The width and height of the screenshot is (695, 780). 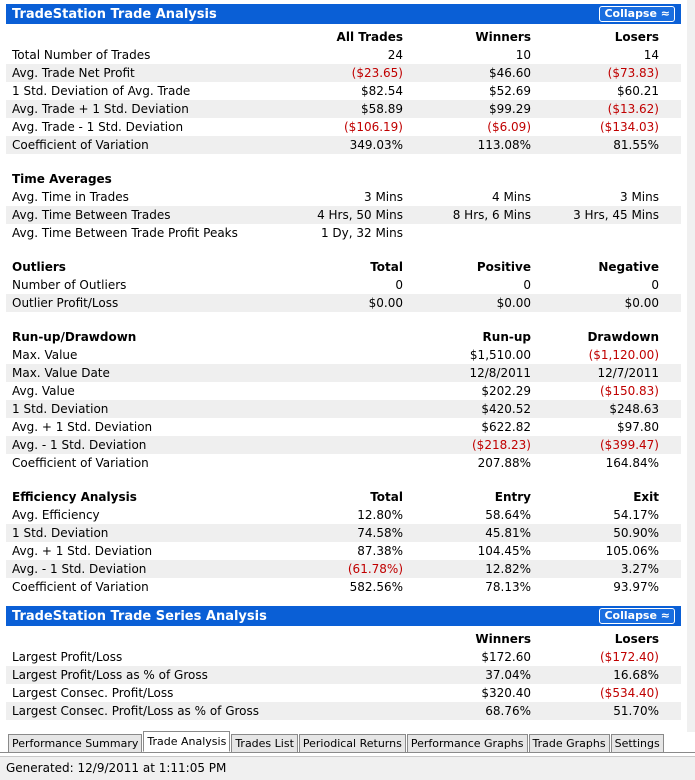 I want to click on row-label: Avg. Trade + 1 Std. Deviation, so click(x=100, y=109).